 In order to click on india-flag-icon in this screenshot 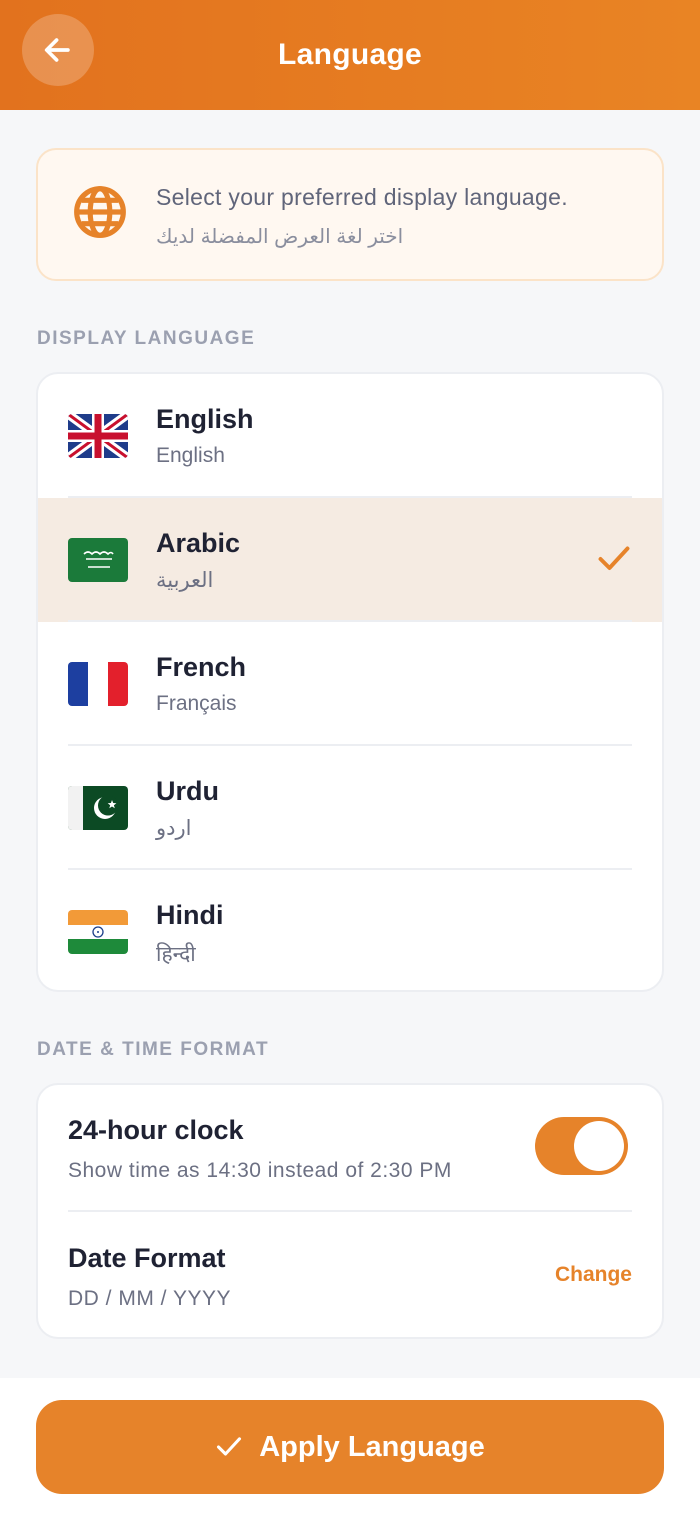, I will do `click(98, 932)`.